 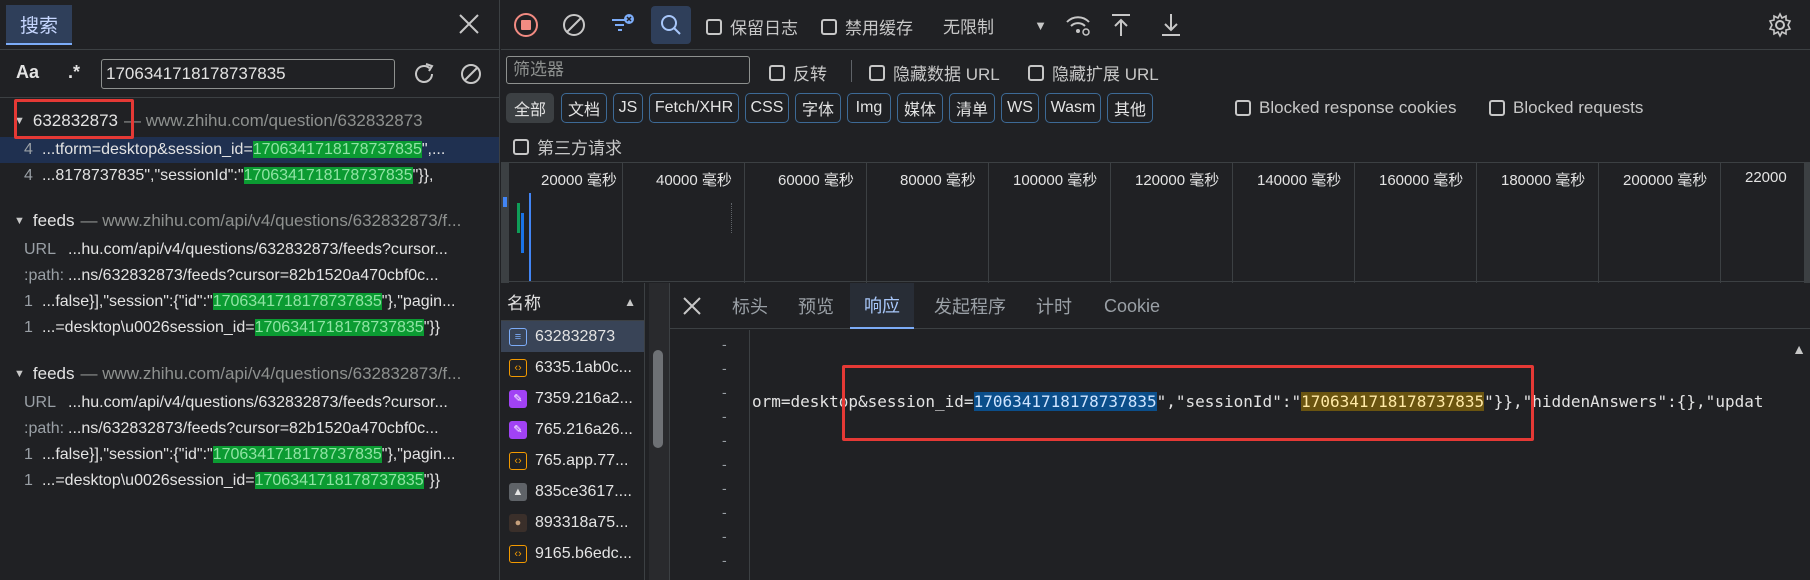 I want to click on result-group-name: feeds, so click(x=53, y=220).